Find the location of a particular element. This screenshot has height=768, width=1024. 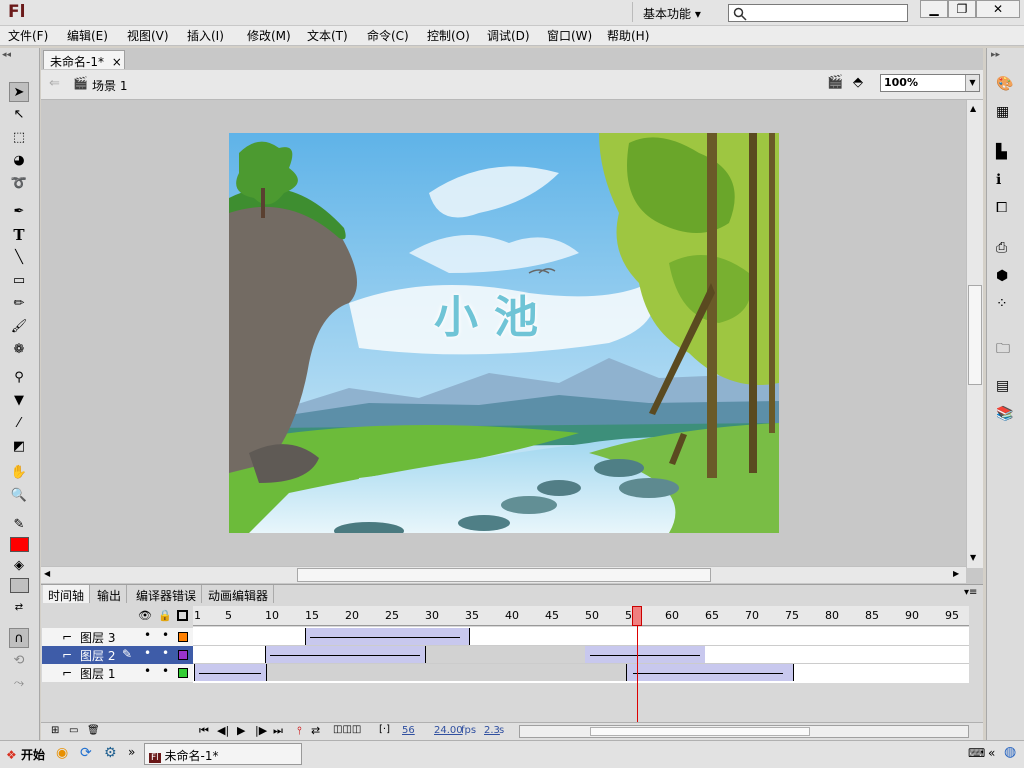

chevron-down-icon: ▼ is located at coordinates (972, 83).